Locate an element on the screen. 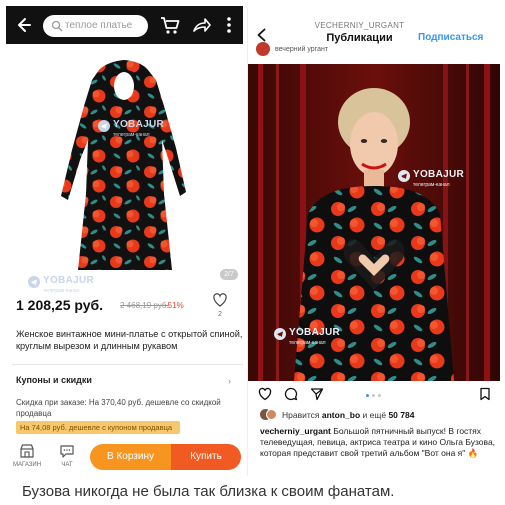  more-menu-icon is located at coordinates (229, 25).